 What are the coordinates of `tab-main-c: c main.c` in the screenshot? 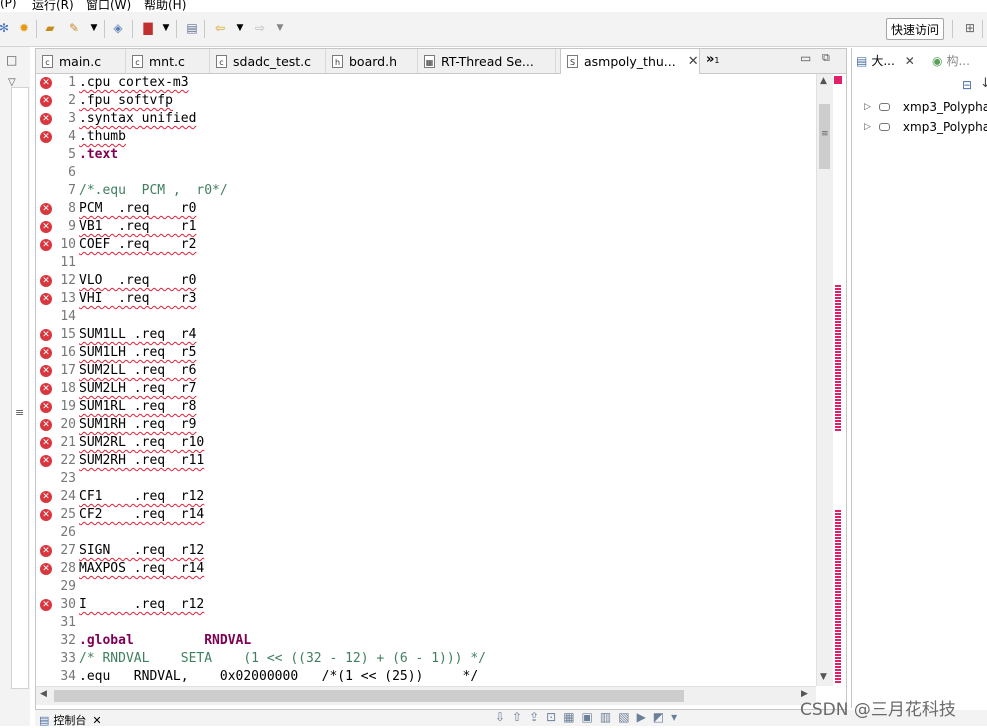 It's located at (81, 61).